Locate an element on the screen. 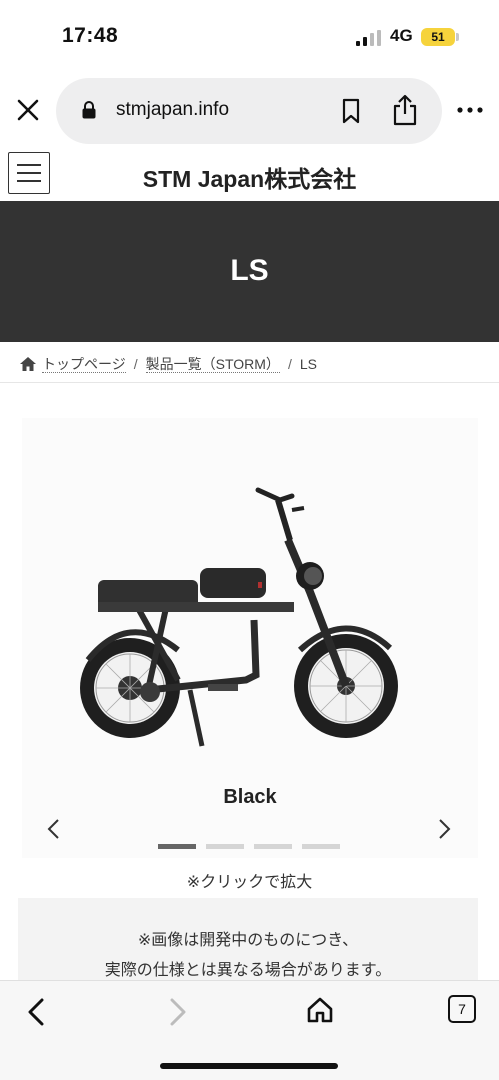 This screenshot has height=1080, width=499. url-field: stmjapan.info is located at coordinates (249, 111).